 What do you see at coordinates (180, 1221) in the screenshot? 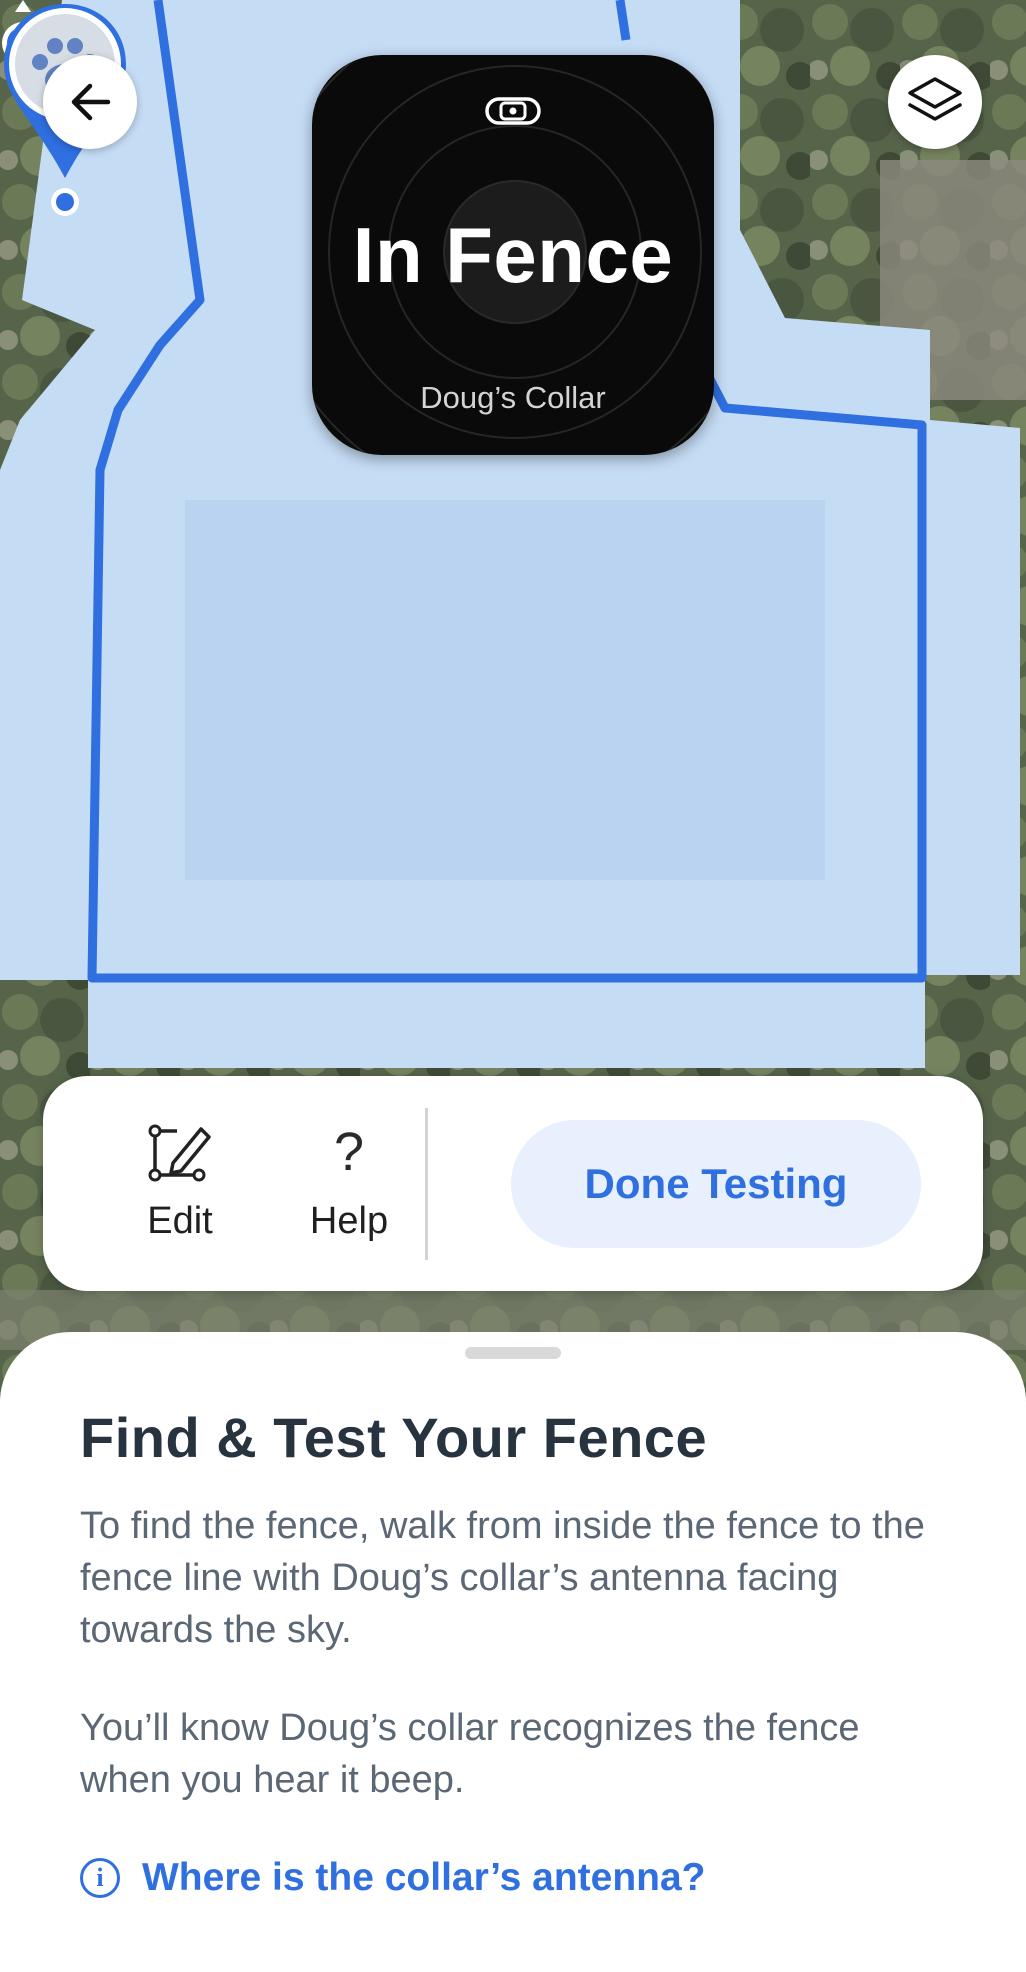
I see `edit-label: Edit` at bounding box center [180, 1221].